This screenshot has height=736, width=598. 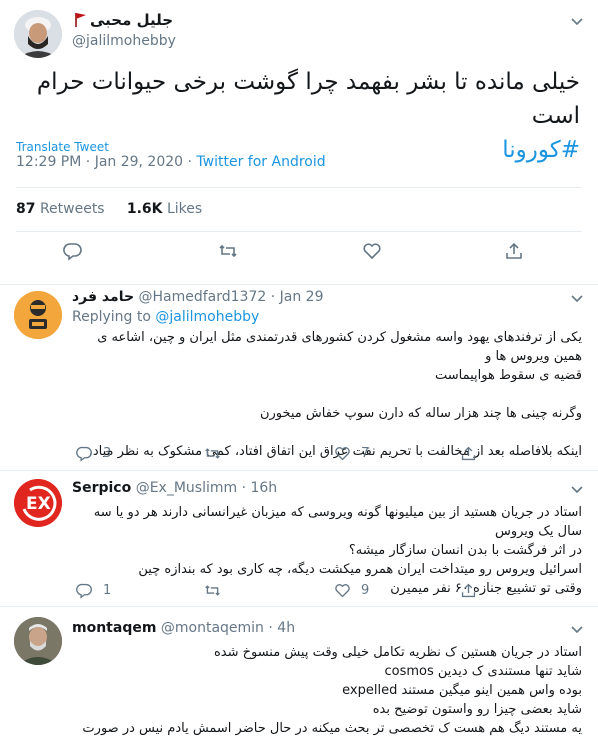 I want to click on reply-line: شاید تنها مستندی ک دیدین cosmos, so click(x=483, y=671).